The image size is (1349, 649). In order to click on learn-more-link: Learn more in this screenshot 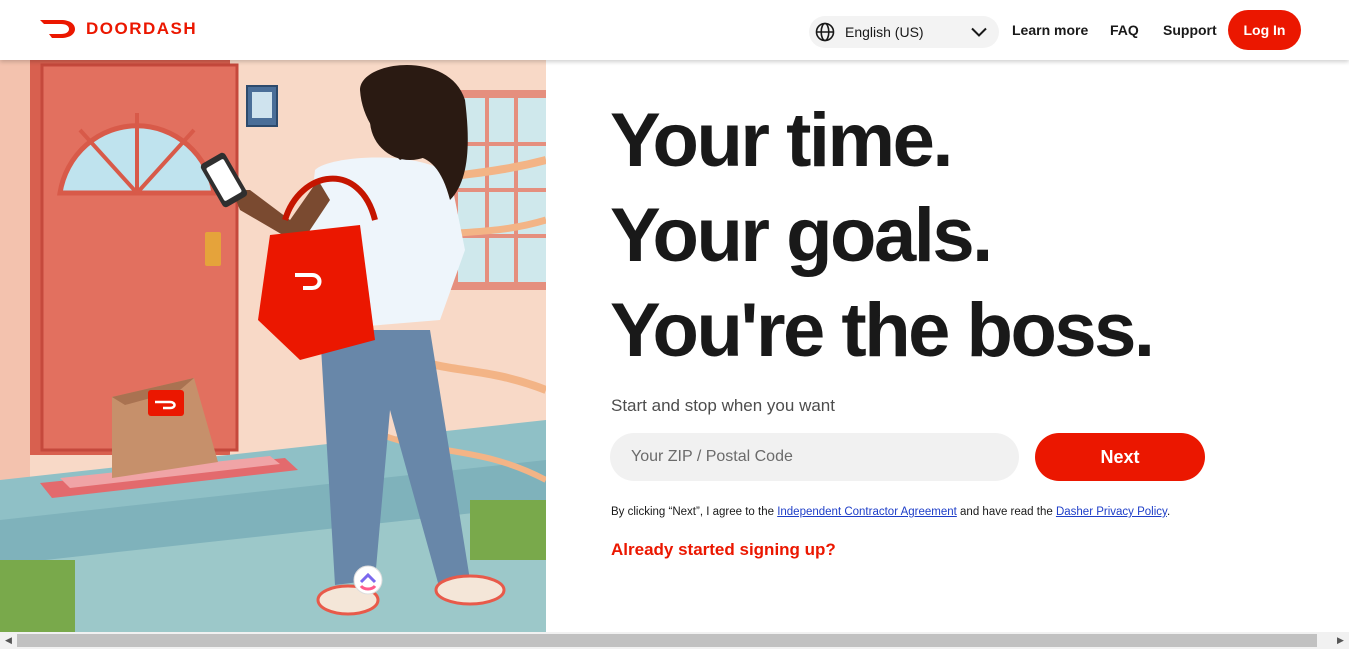, I will do `click(1050, 30)`.